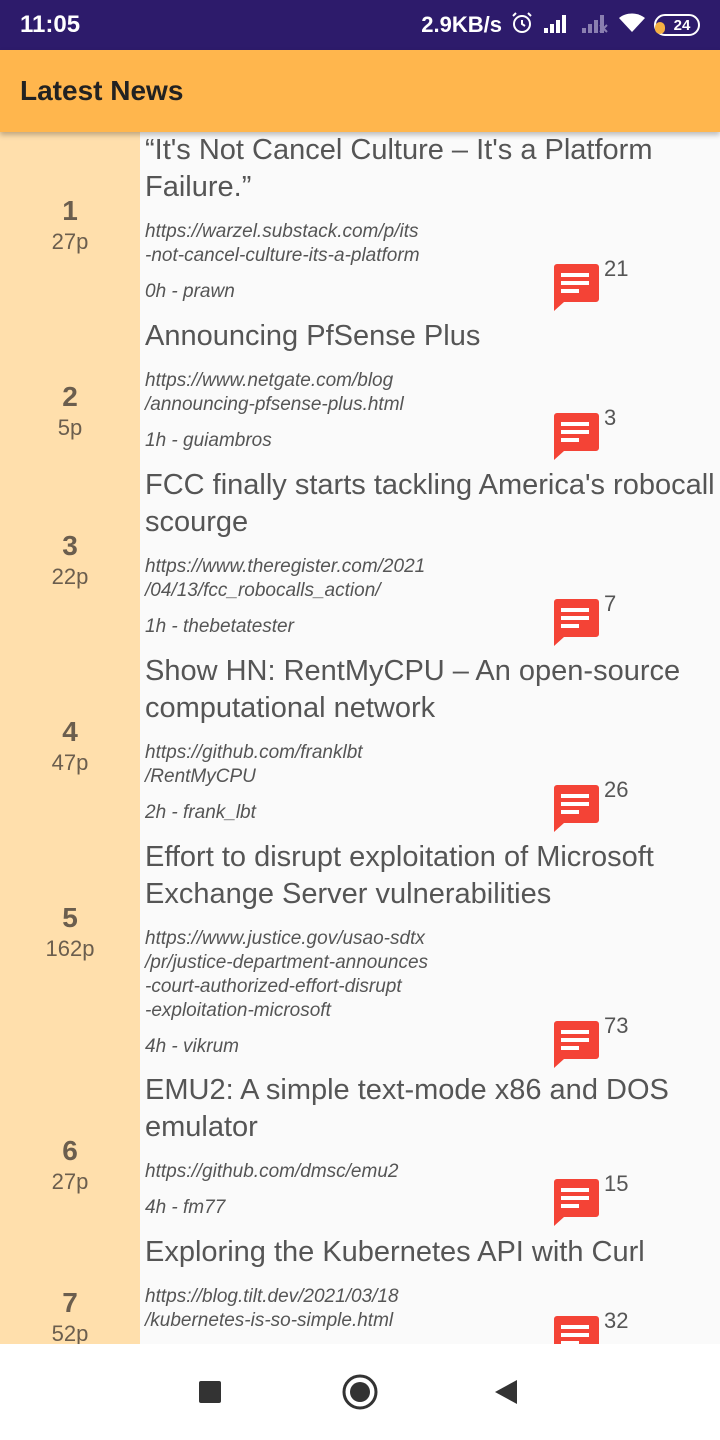  Describe the element at coordinates (610, 603) in the screenshot. I see `comment-count: 7` at that location.